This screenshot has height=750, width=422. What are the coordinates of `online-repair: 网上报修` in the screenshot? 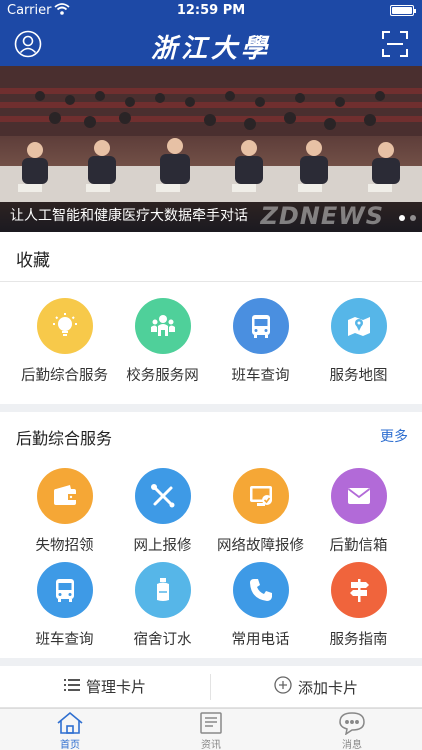 It's located at (162, 511).